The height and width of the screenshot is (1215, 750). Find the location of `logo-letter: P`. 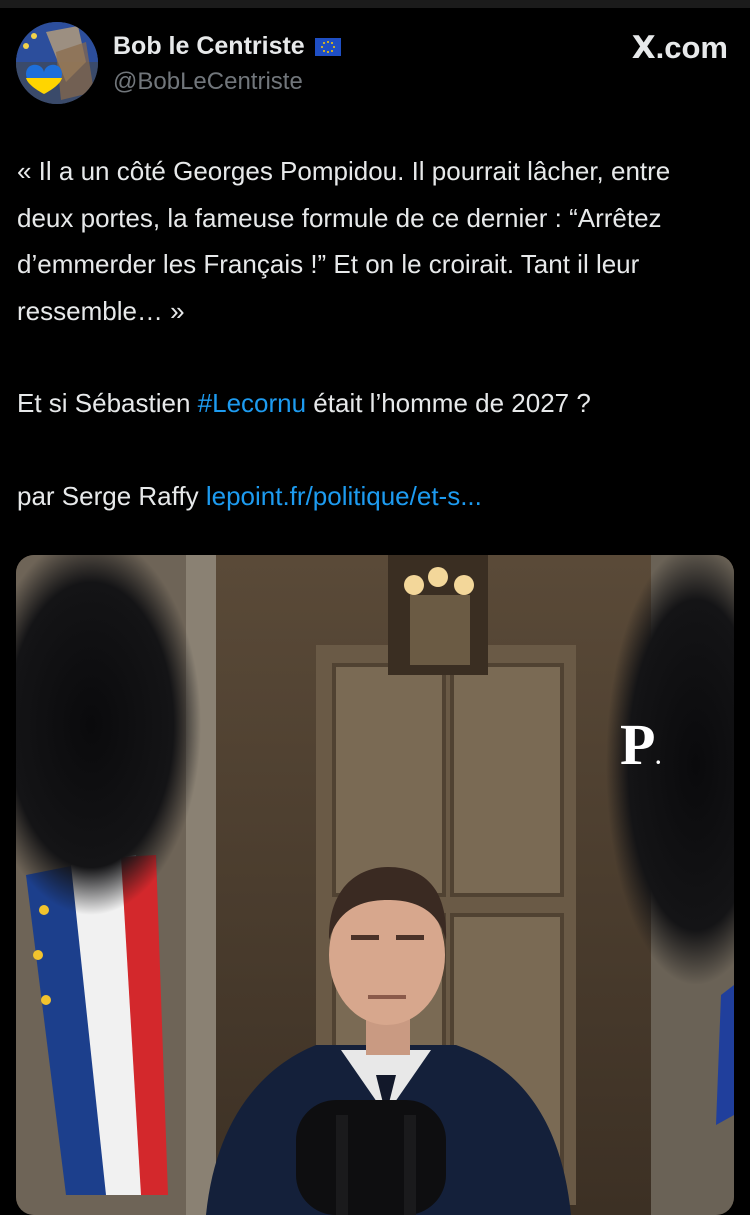

logo-letter: P is located at coordinates (638, 744).